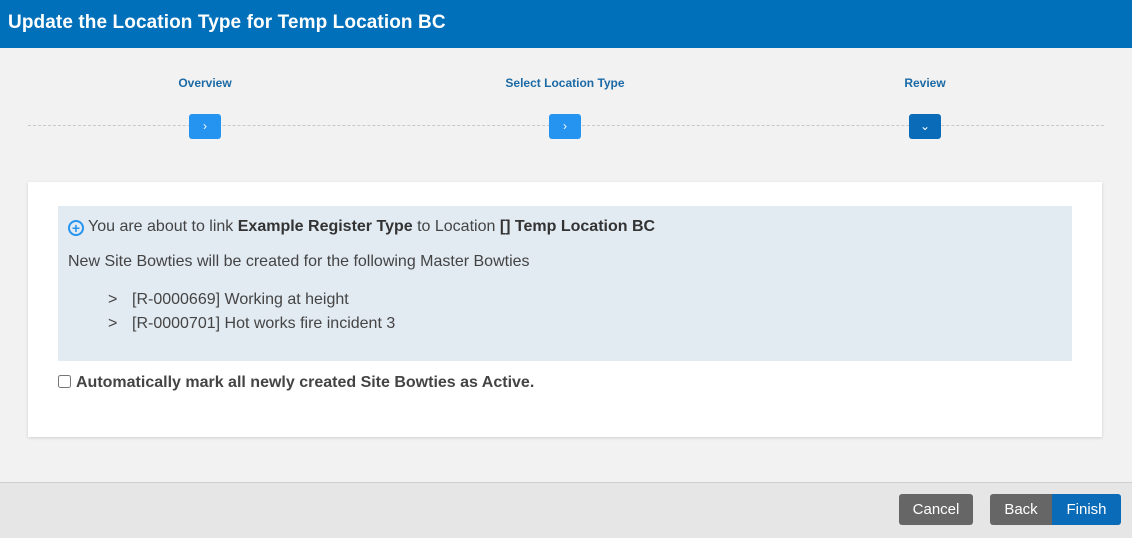 This screenshot has height=538, width=1132. I want to click on chevron-down-icon: ⌄, so click(925, 126).